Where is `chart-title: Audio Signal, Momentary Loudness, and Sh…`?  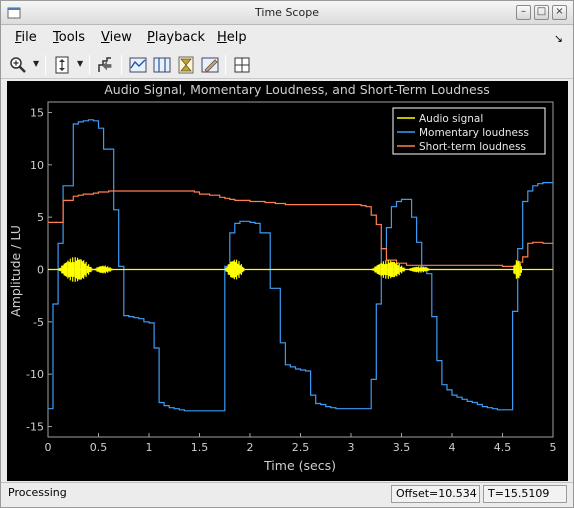 chart-title: Audio Signal, Momentary Loudness, and Sh… is located at coordinates (297, 89).